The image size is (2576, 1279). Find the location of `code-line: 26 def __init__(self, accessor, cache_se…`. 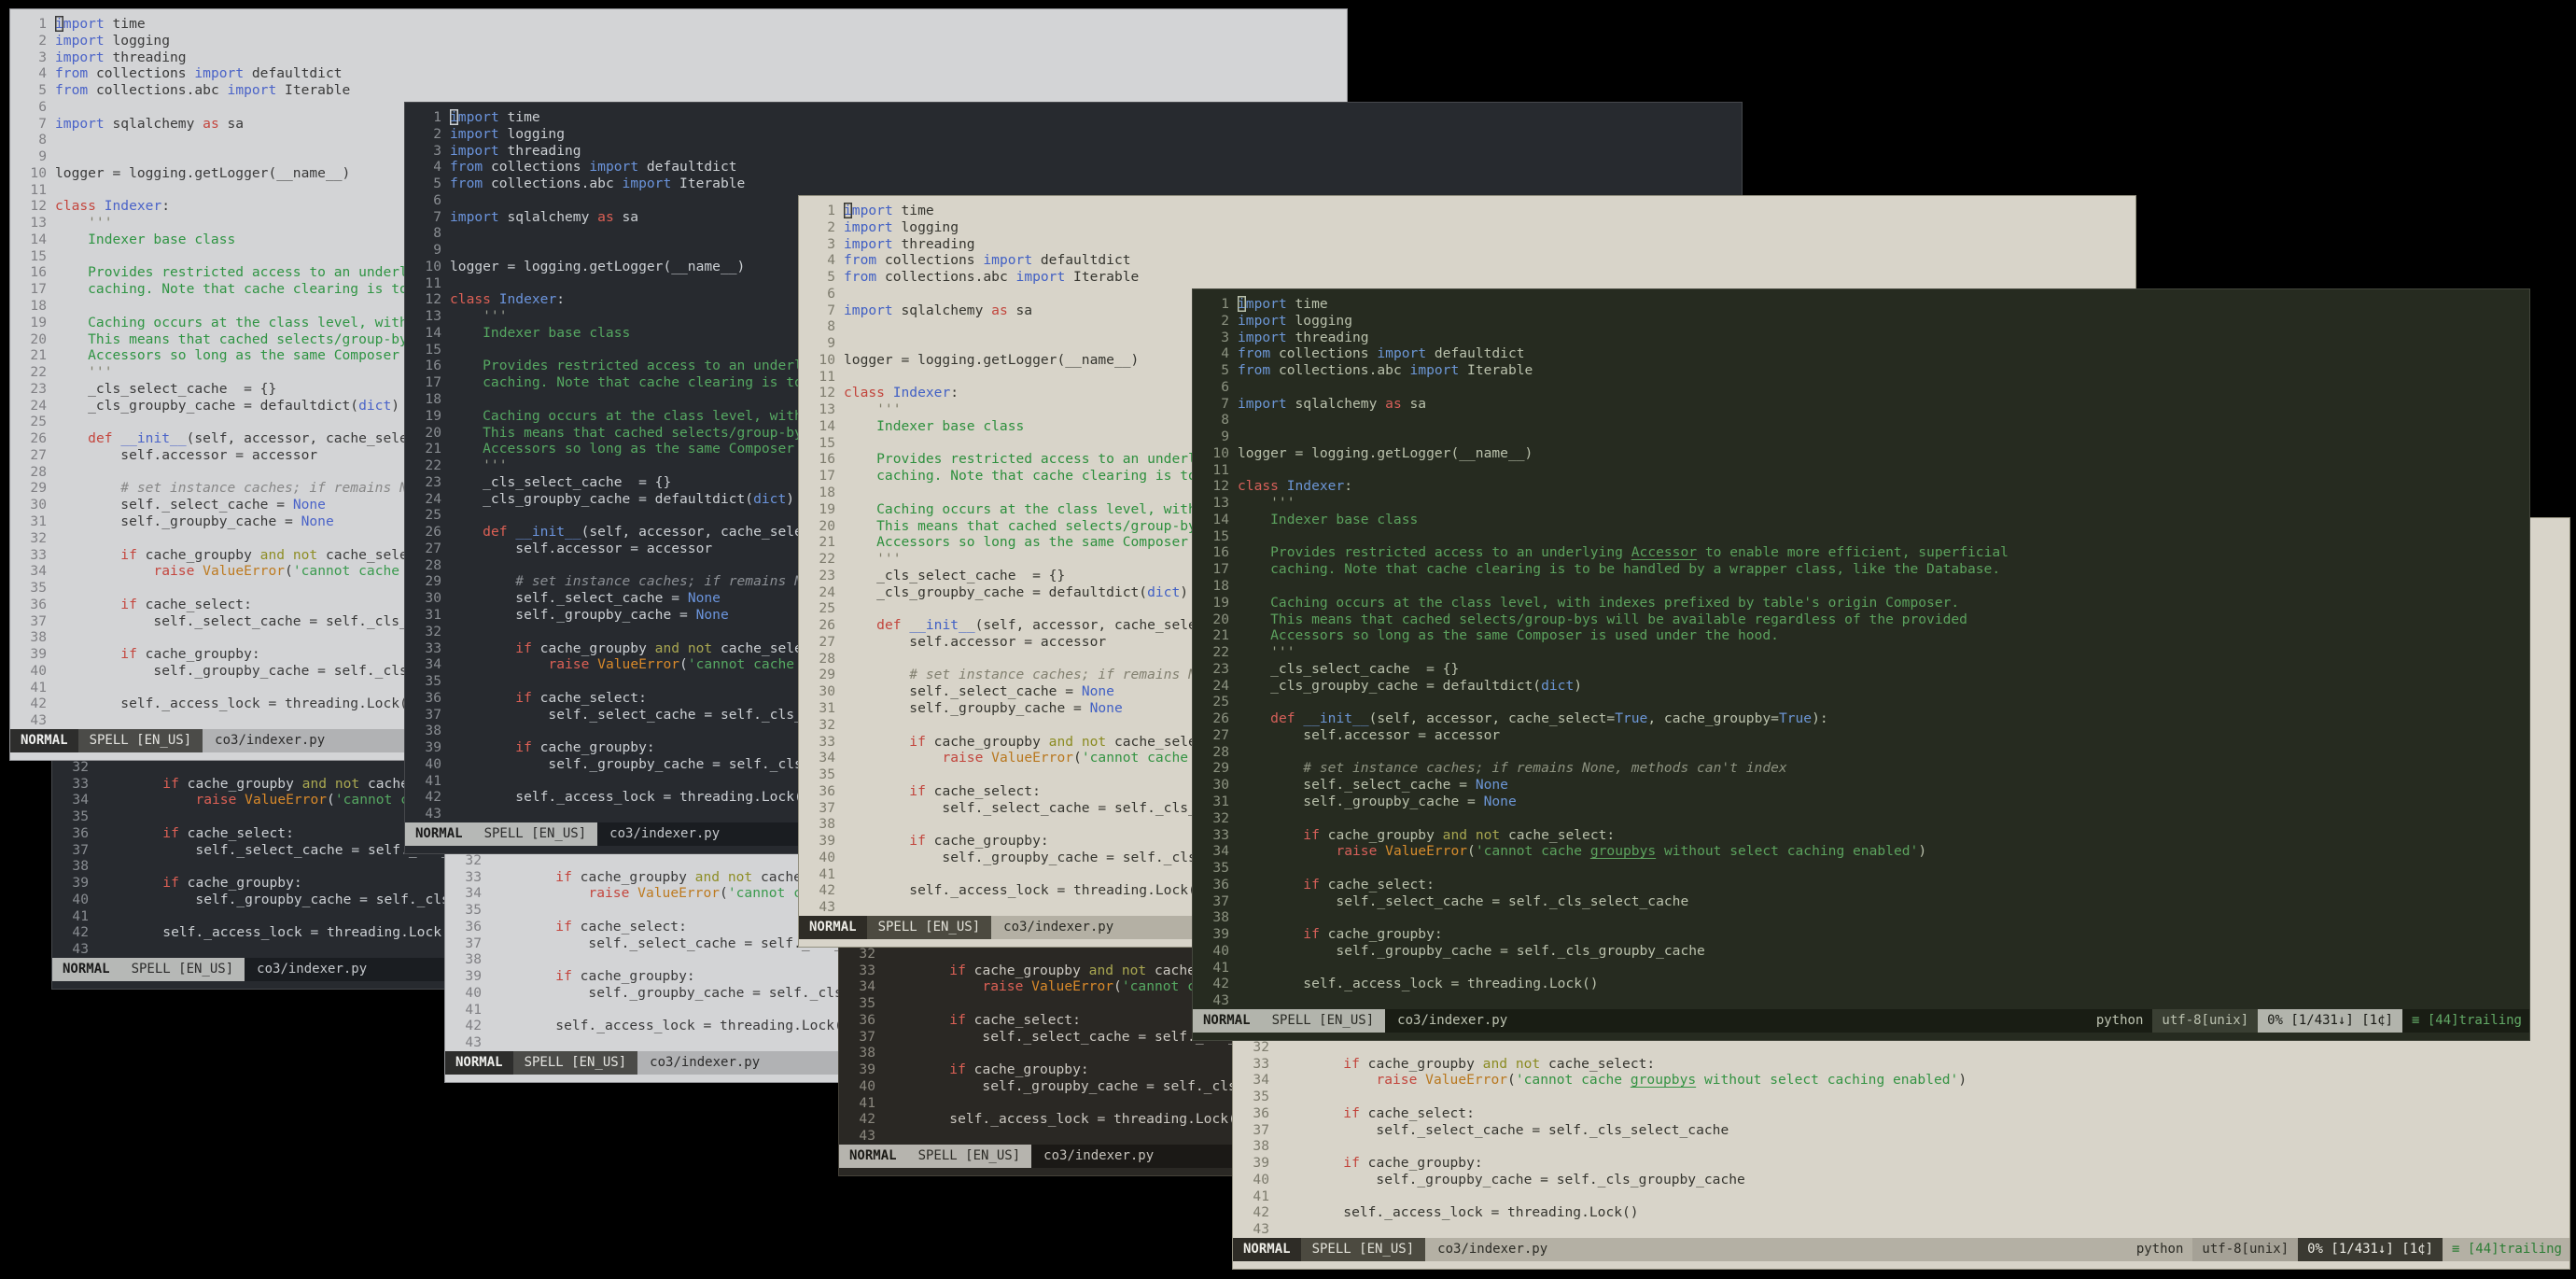

code-line: 26 def __init__(self, accessor, cache_se… is located at coordinates (1866, 718).